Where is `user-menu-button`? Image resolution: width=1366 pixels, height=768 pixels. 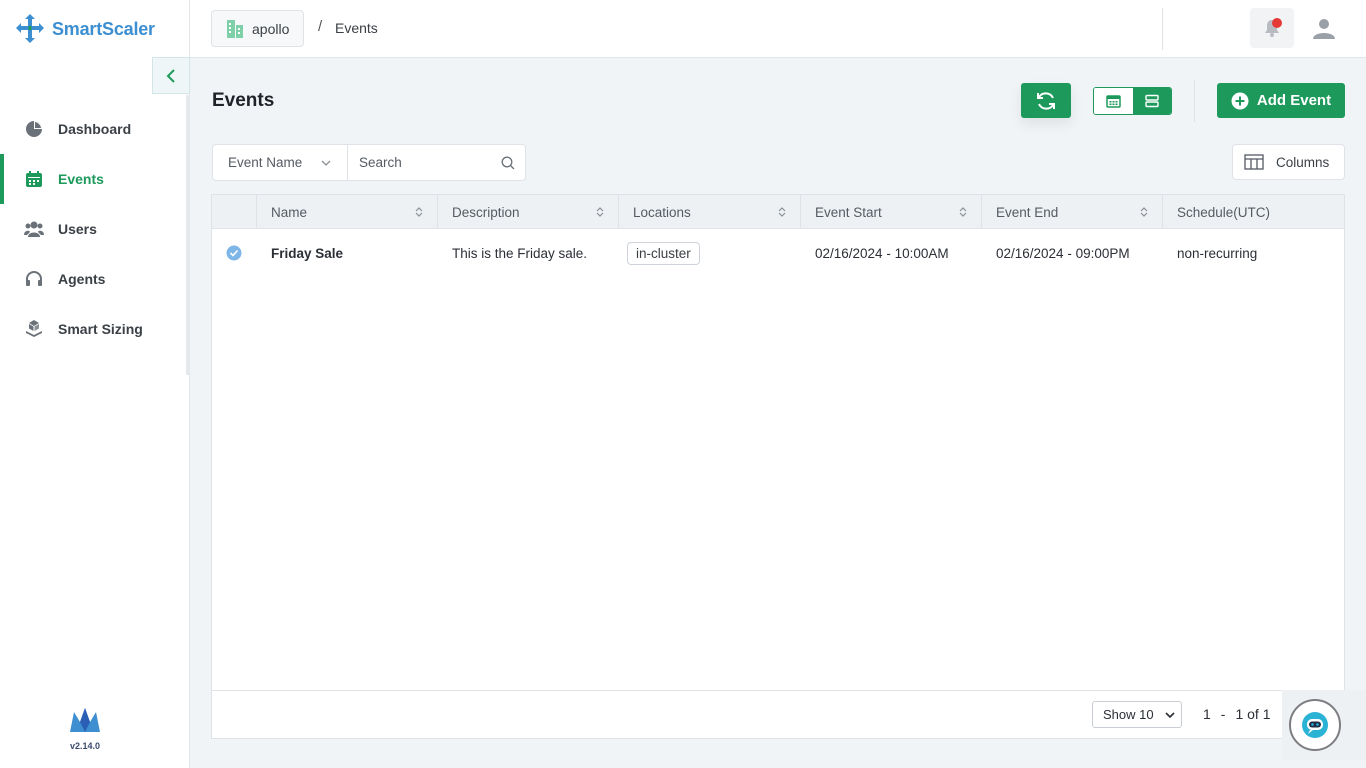 user-menu-button is located at coordinates (1324, 29).